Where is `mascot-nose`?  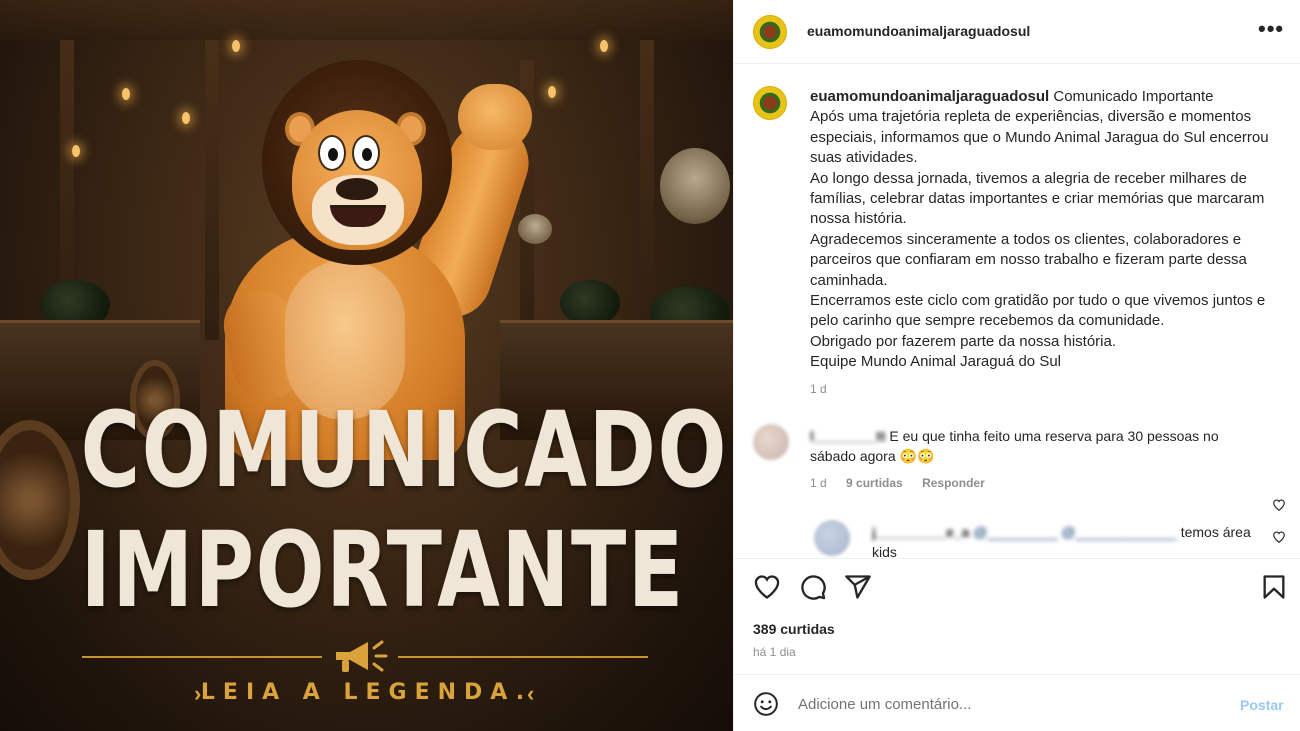 mascot-nose is located at coordinates (357, 189).